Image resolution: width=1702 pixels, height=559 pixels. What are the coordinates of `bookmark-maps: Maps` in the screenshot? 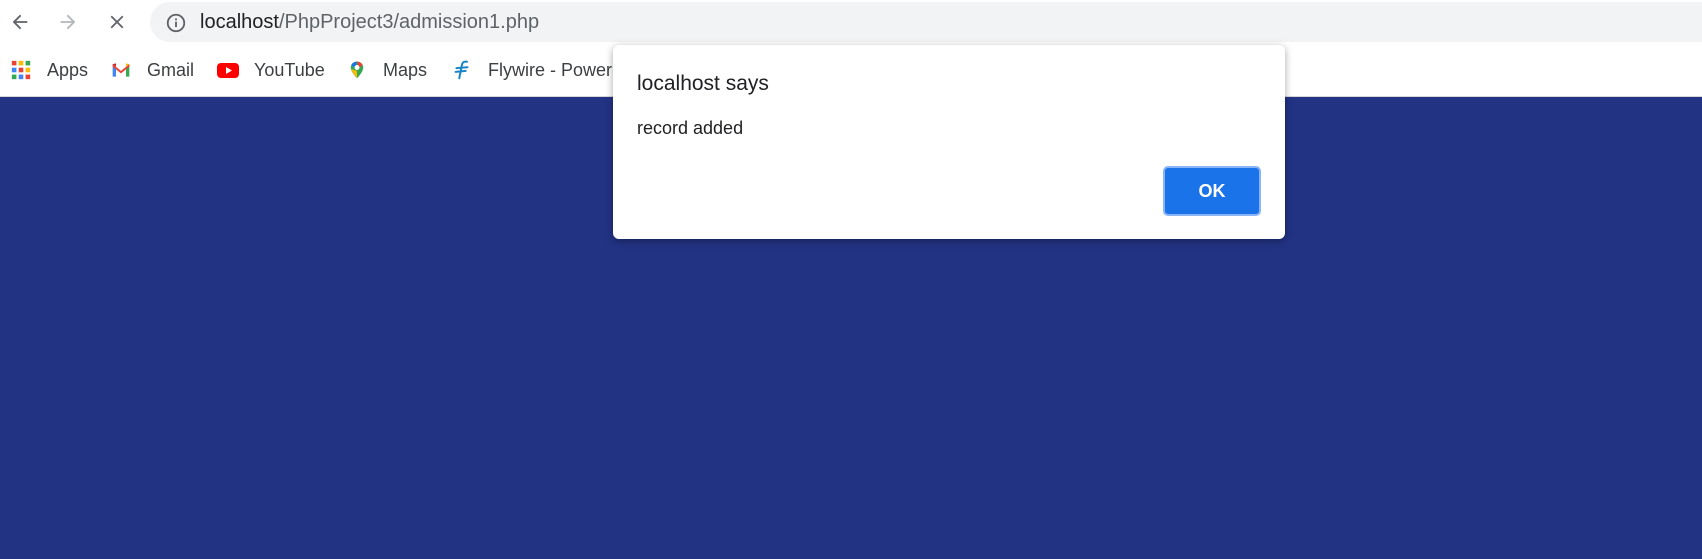 It's located at (386, 70).